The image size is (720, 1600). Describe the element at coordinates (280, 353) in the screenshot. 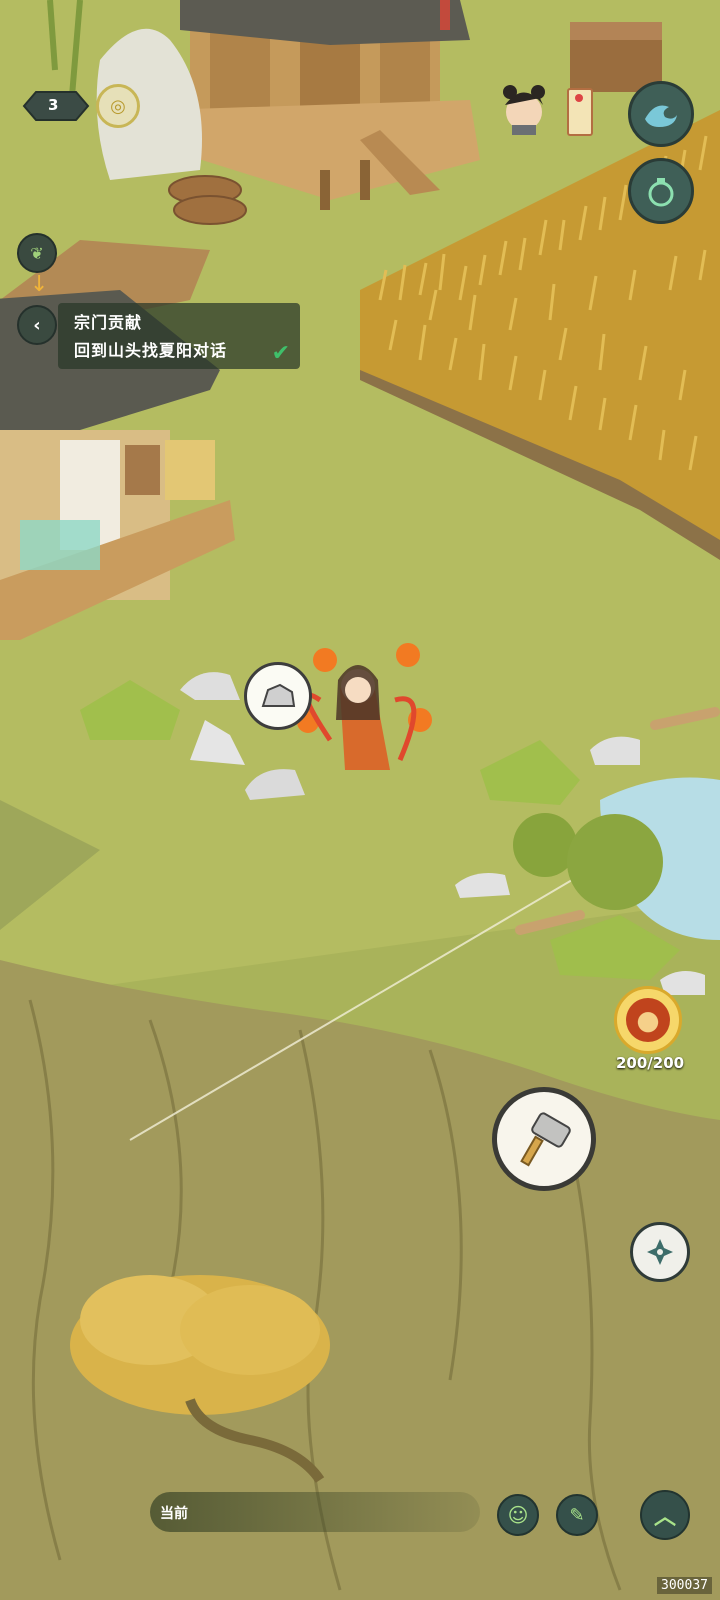

I see `check-icon: ✔` at that location.